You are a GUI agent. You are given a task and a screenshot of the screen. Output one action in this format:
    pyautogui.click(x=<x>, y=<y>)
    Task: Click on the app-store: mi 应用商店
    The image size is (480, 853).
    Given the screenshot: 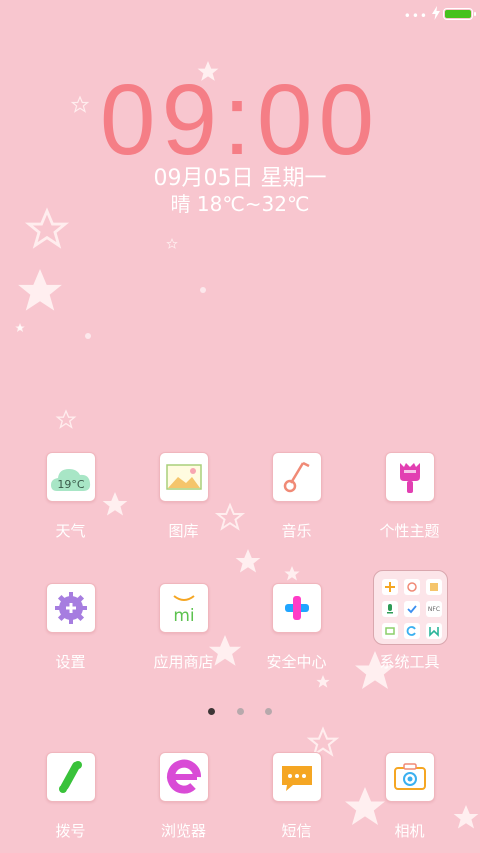 What is the action you would take?
    pyautogui.click(x=183, y=638)
    